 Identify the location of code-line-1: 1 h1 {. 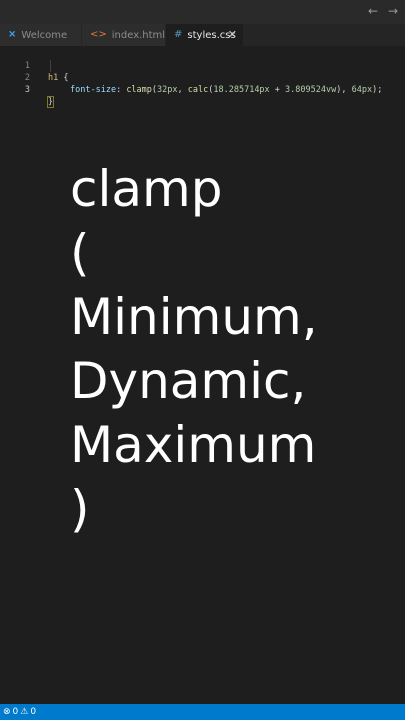
(202, 65).